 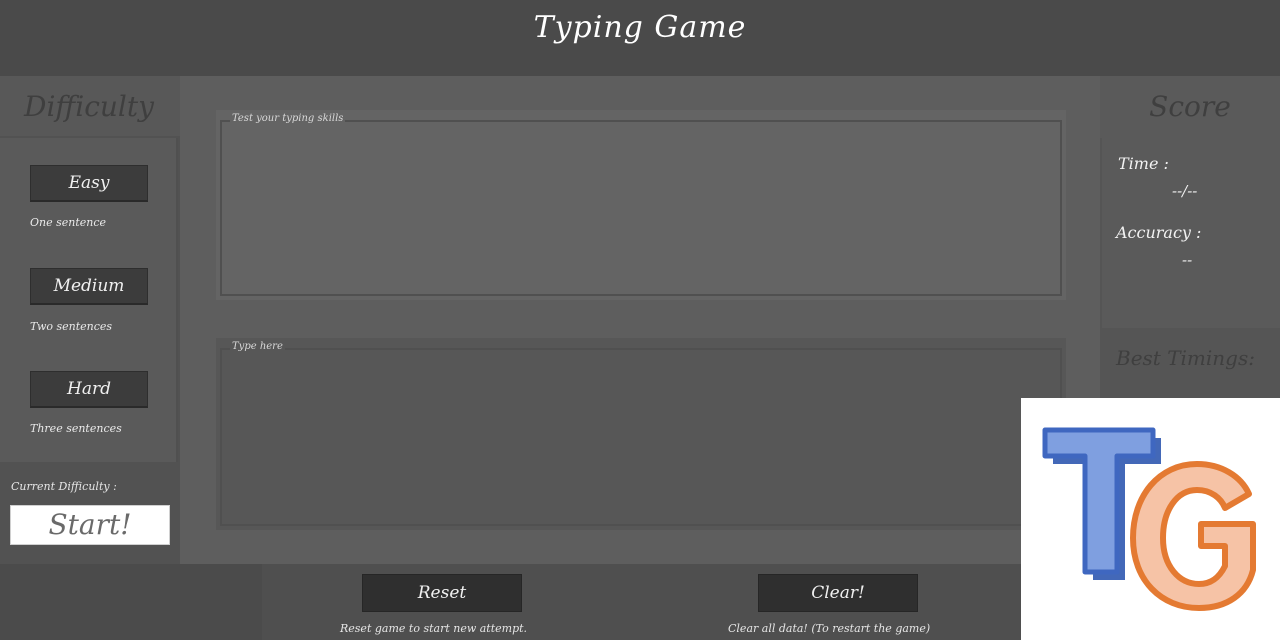 What do you see at coordinates (838, 593) in the screenshot?
I see `clear-button: Clear!` at bounding box center [838, 593].